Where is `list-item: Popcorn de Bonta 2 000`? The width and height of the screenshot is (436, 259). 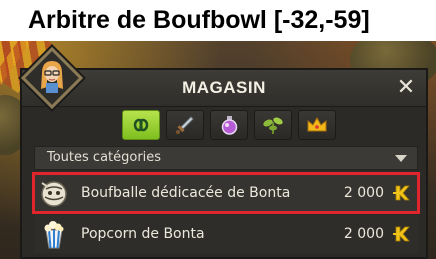
list-item: Popcorn de Bonta 2 000 is located at coordinates (226, 234).